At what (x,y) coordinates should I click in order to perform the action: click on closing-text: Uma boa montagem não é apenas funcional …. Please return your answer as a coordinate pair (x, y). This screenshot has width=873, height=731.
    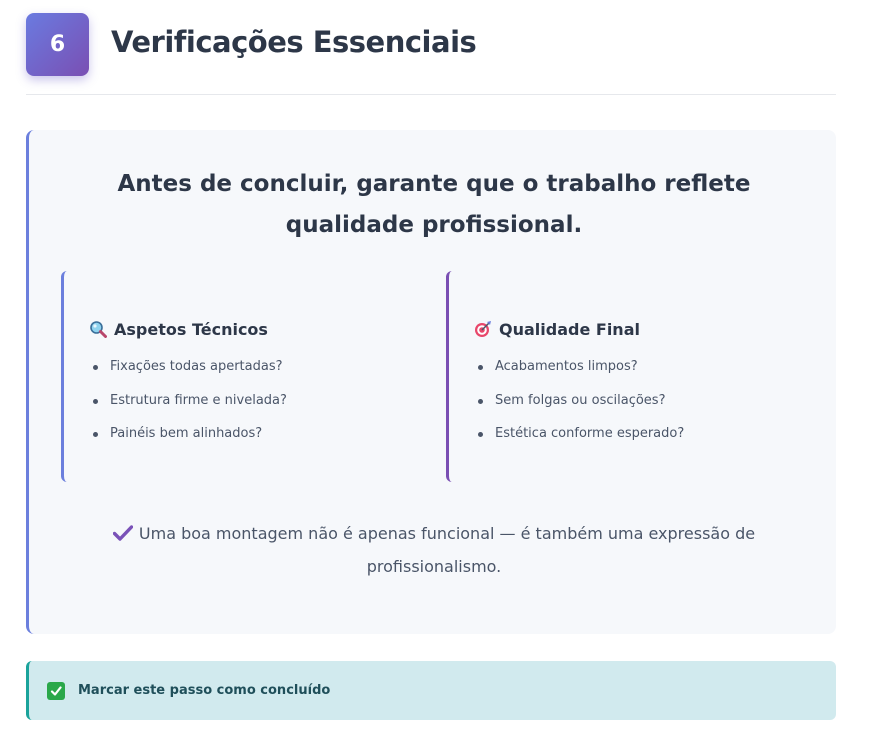
    Looking at the image, I should click on (434, 550).